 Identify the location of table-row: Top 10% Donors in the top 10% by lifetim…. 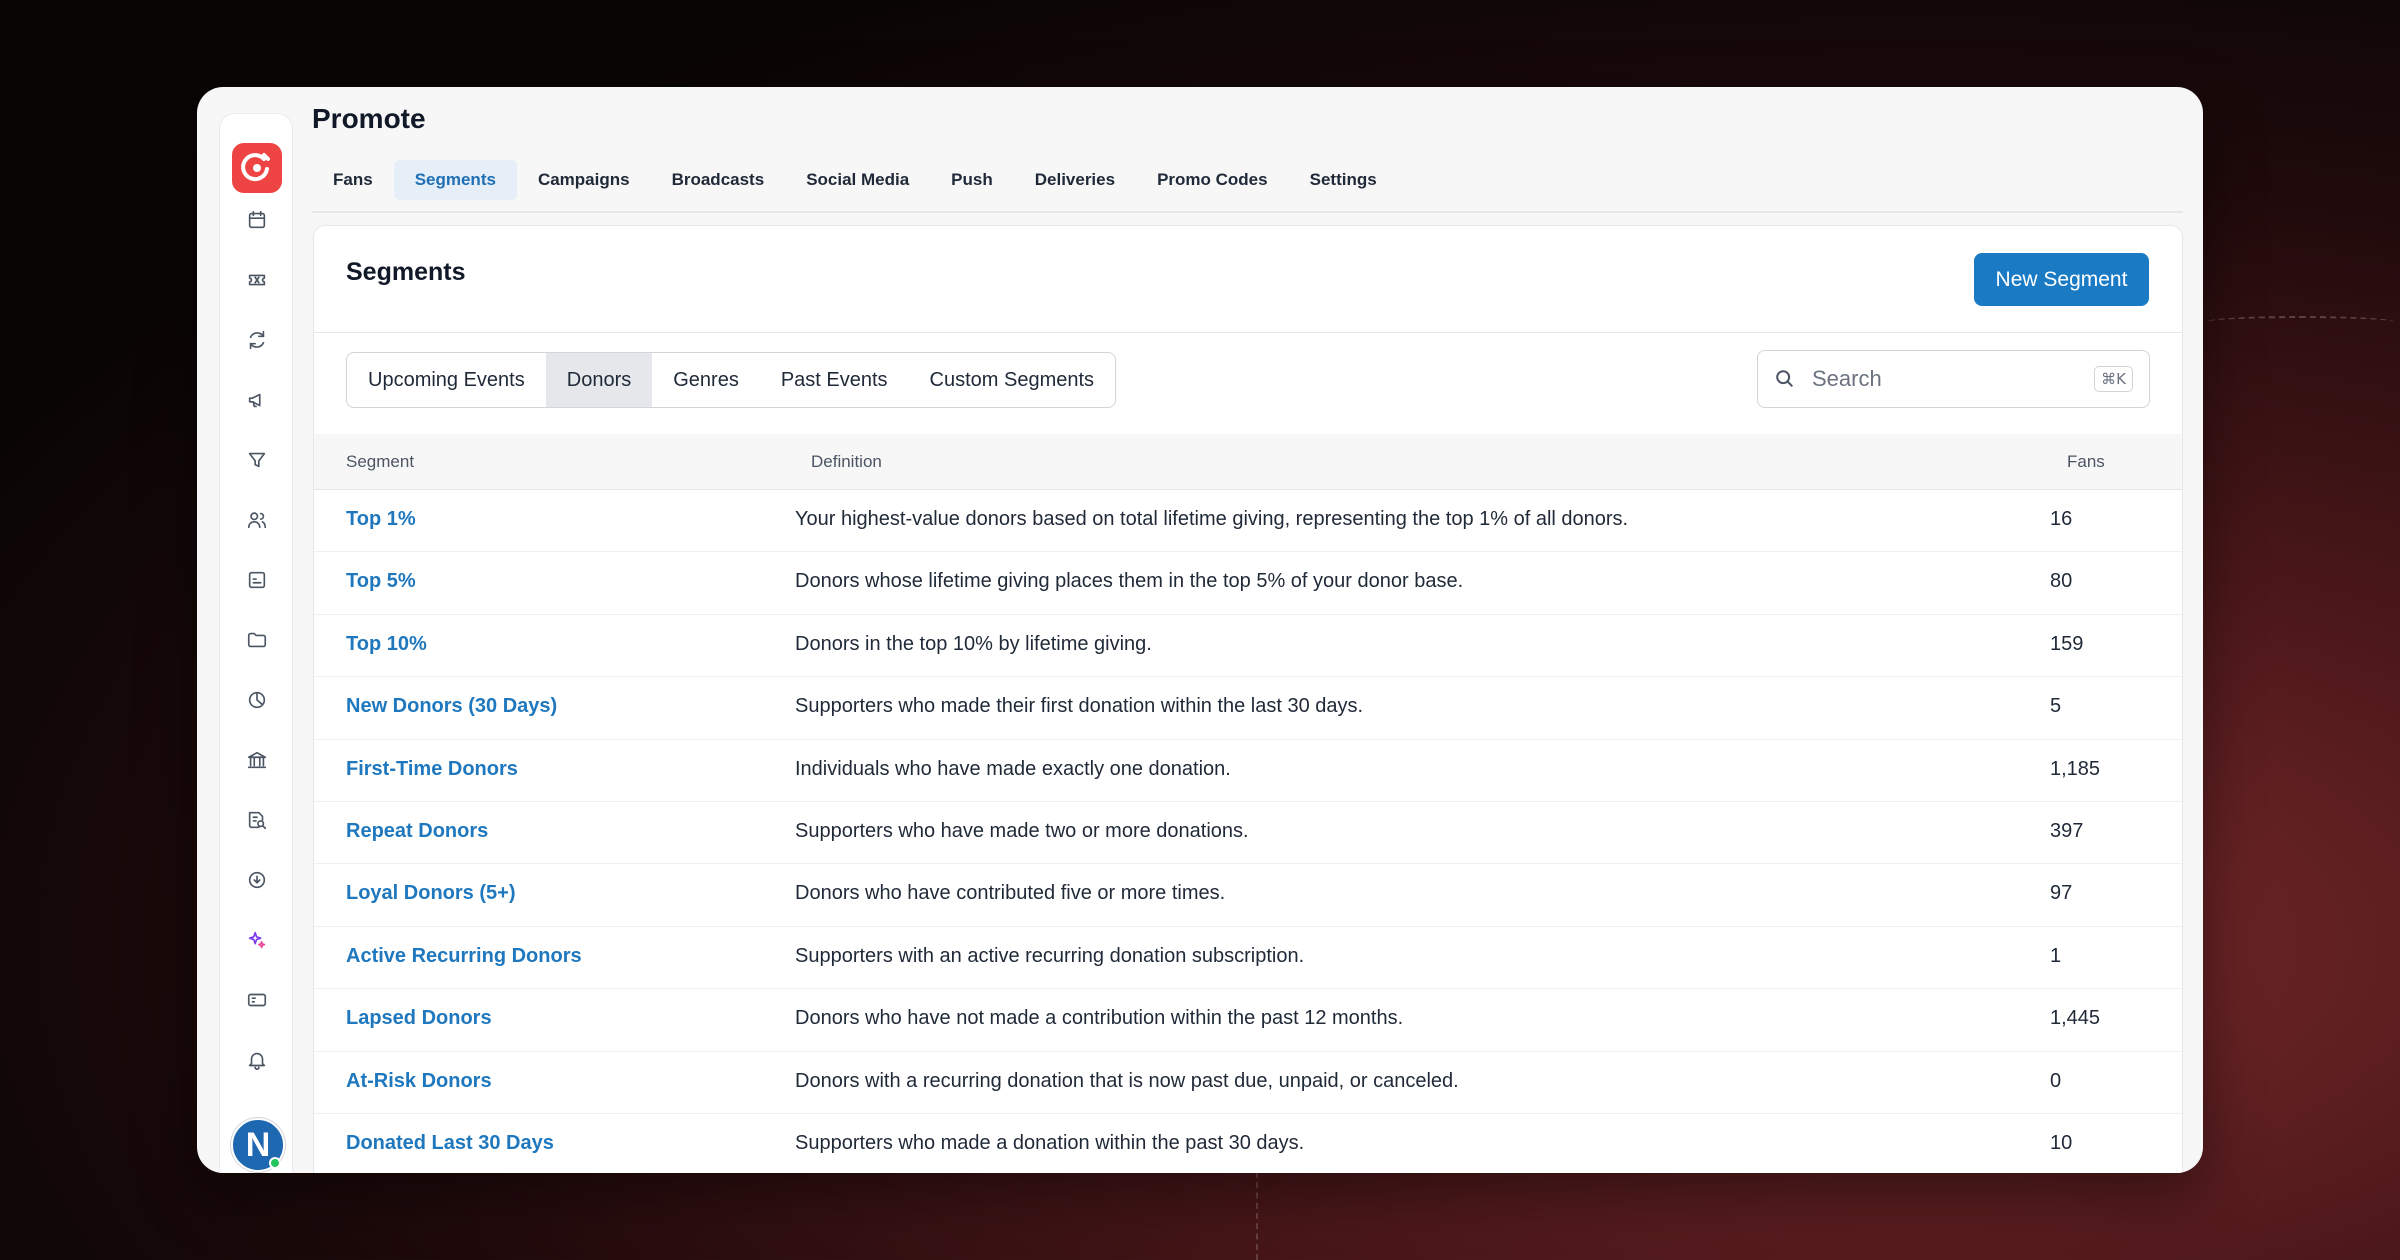
(1248, 646).